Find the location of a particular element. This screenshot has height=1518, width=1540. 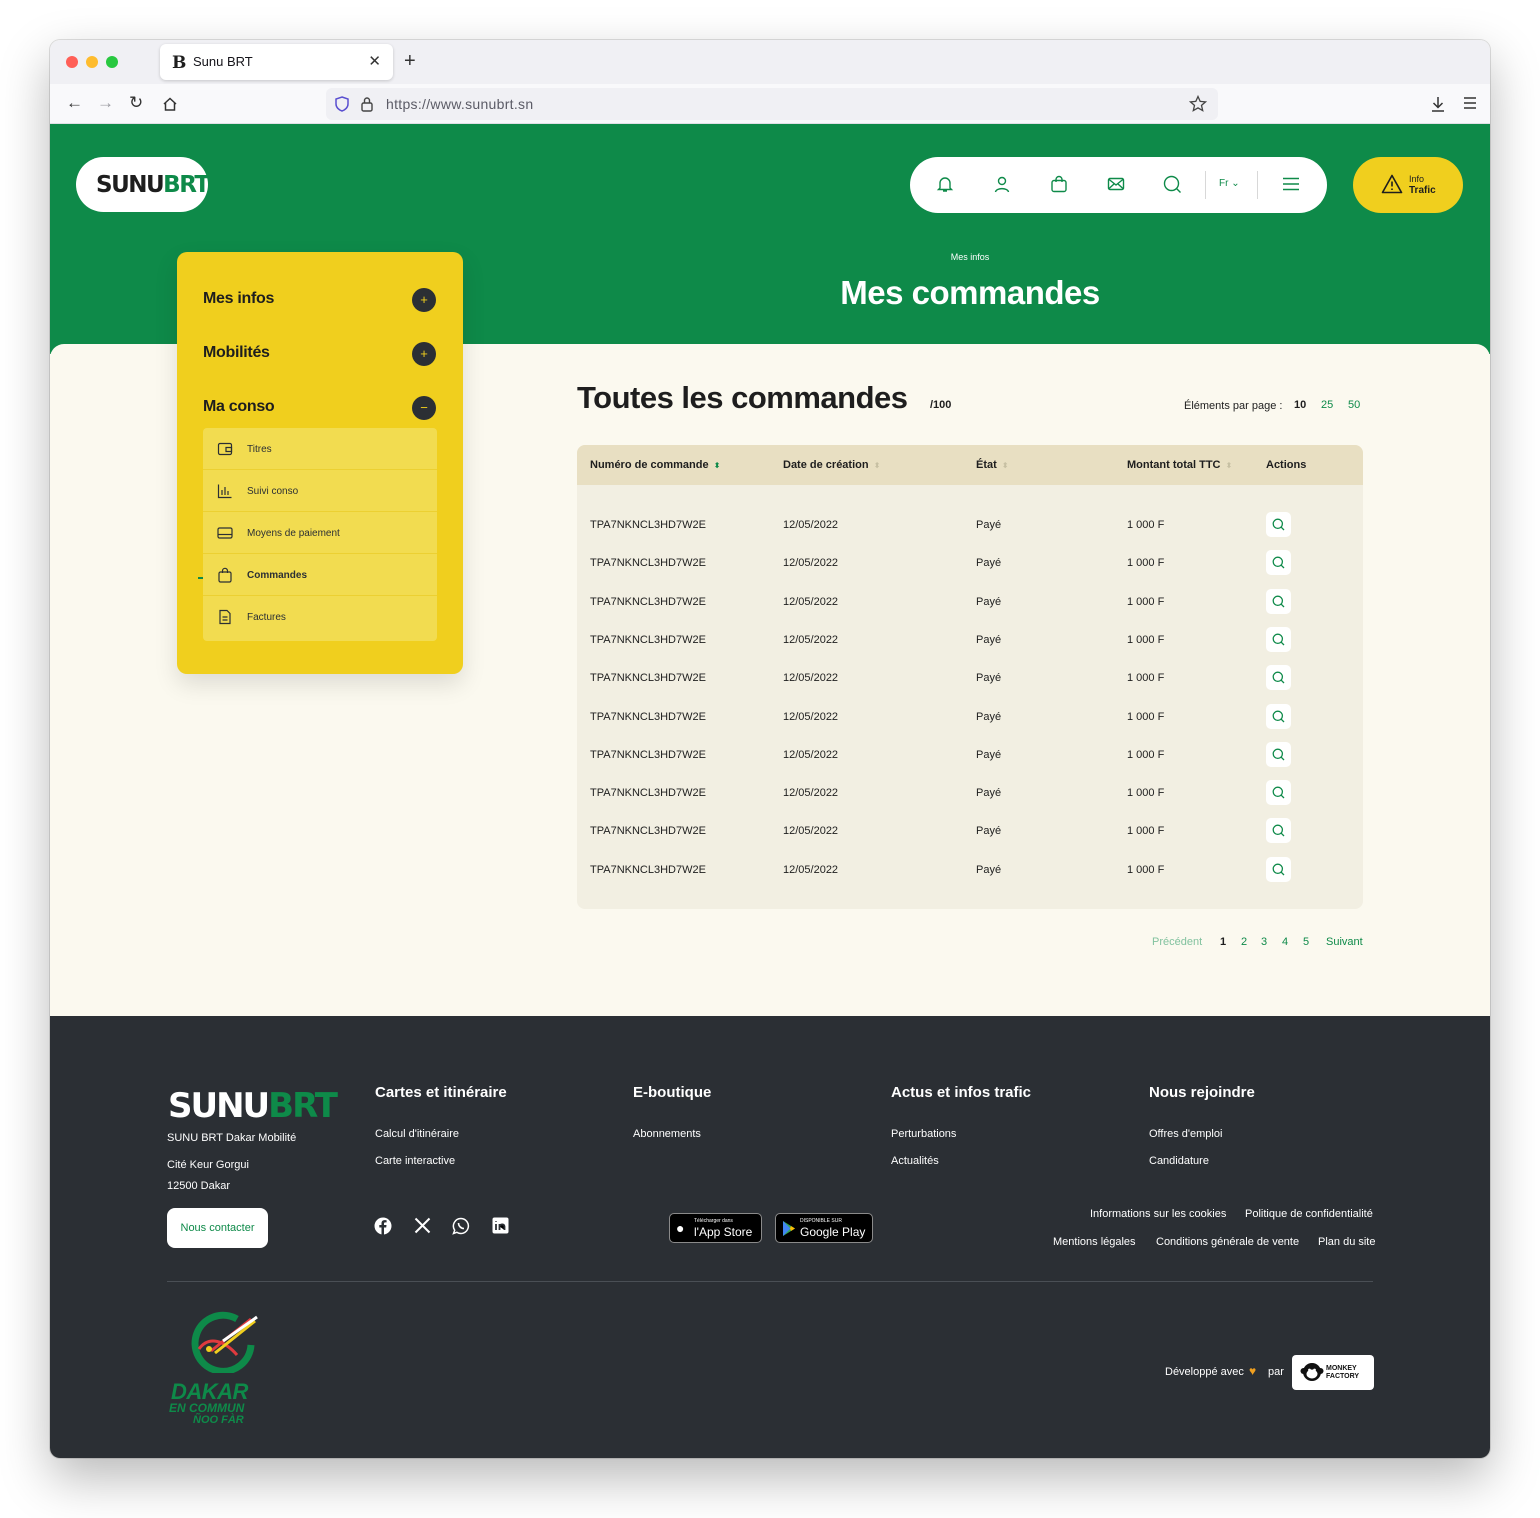

app-store-small: Télécharger dans is located at coordinates (713, 1221).